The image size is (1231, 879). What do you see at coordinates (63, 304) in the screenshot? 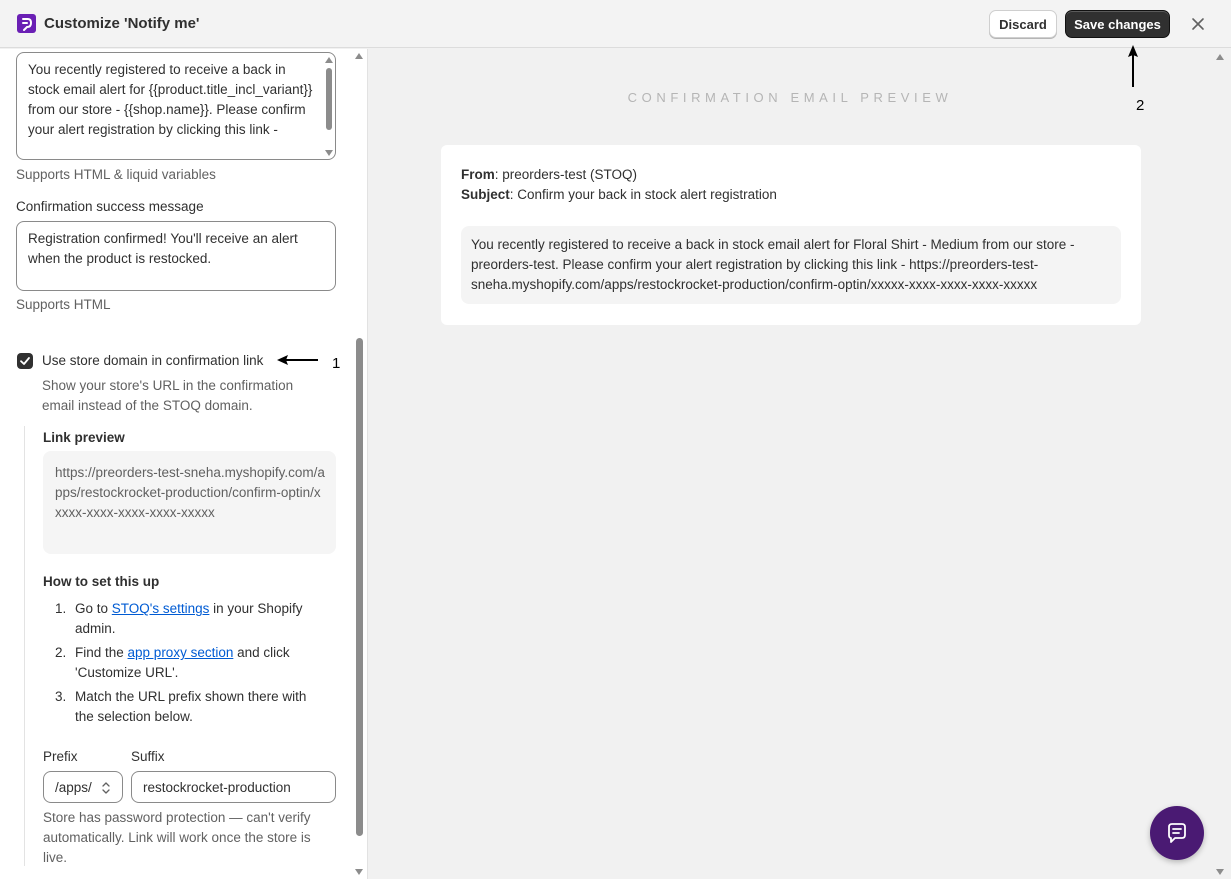
I see `success-message-help-text: Supports HTML` at bounding box center [63, 304].